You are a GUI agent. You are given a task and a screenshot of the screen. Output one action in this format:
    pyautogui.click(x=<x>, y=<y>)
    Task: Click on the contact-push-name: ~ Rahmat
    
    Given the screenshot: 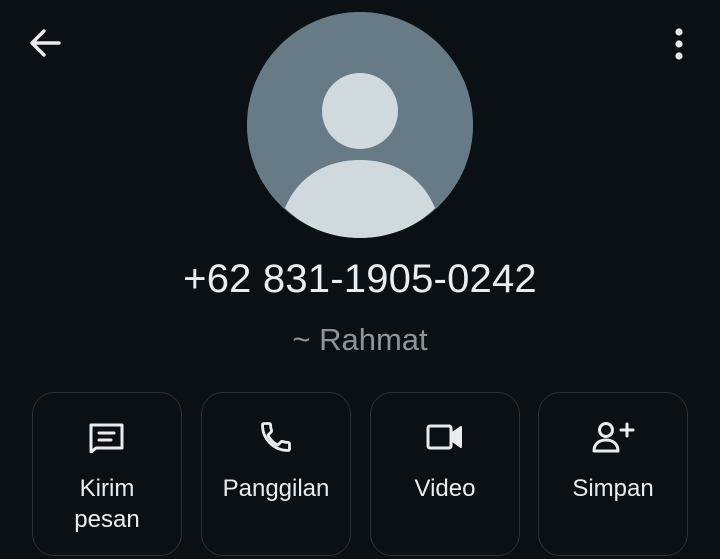 What is the action you would take?
    pyautogui.click(x=360, y=339)
    